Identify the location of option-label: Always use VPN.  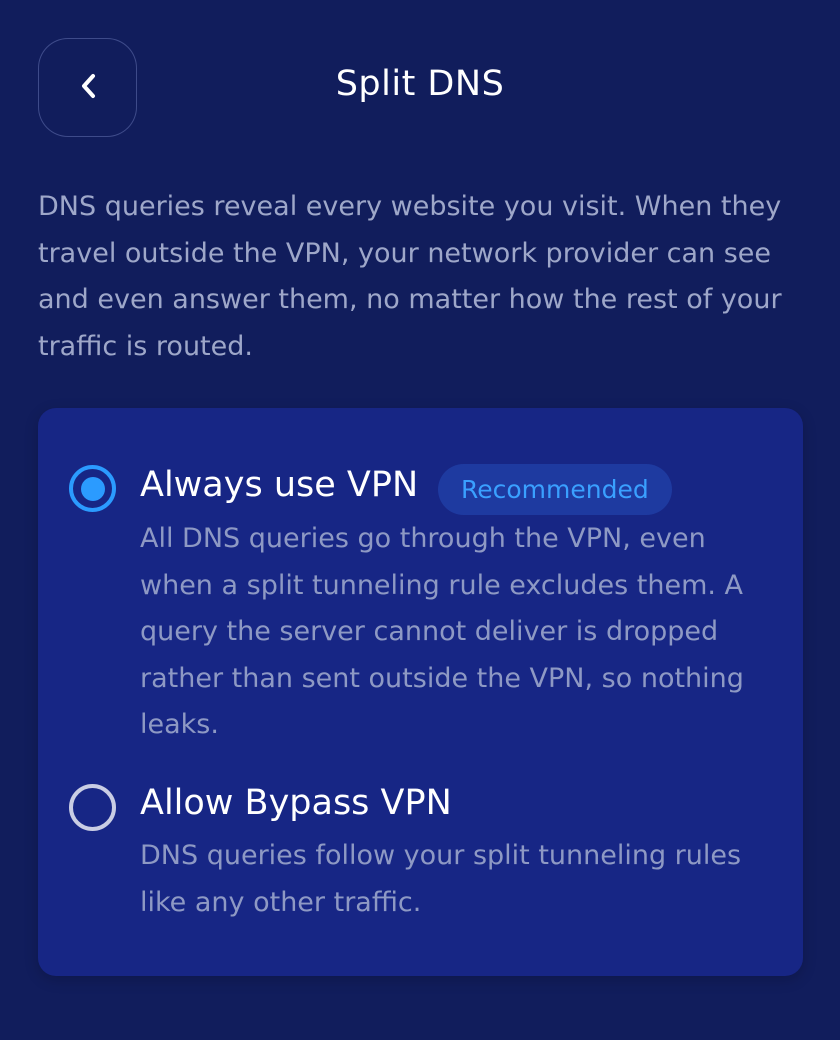
(279, 485).